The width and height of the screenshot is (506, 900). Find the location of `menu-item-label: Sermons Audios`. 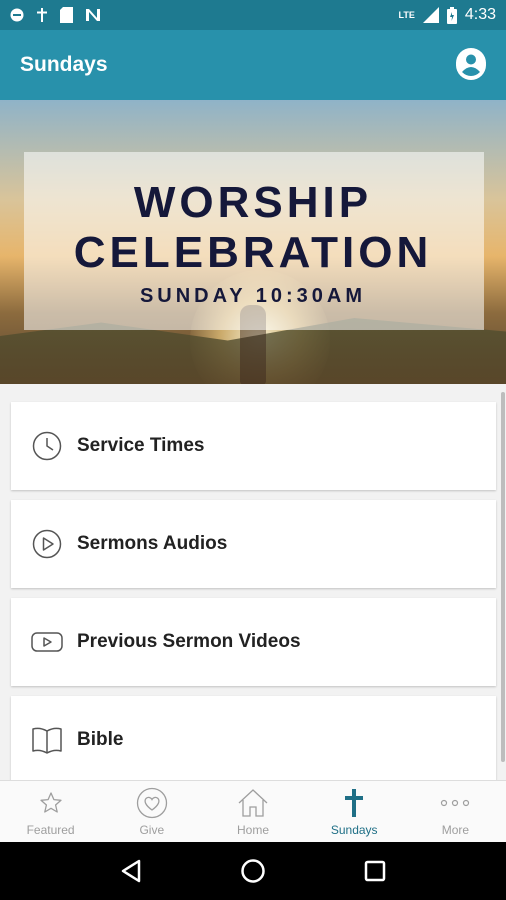

menu-item-label: Sermons Audios is located at coordinates (152, 543).